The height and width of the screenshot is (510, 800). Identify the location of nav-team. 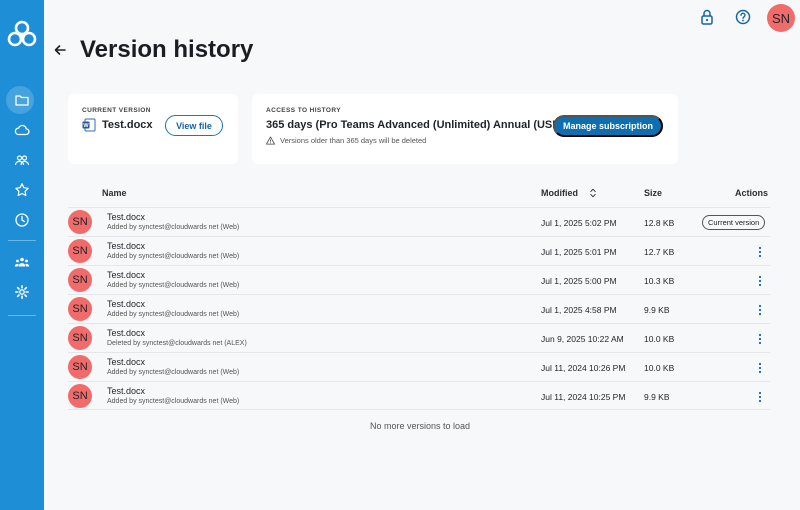
(22, 262).